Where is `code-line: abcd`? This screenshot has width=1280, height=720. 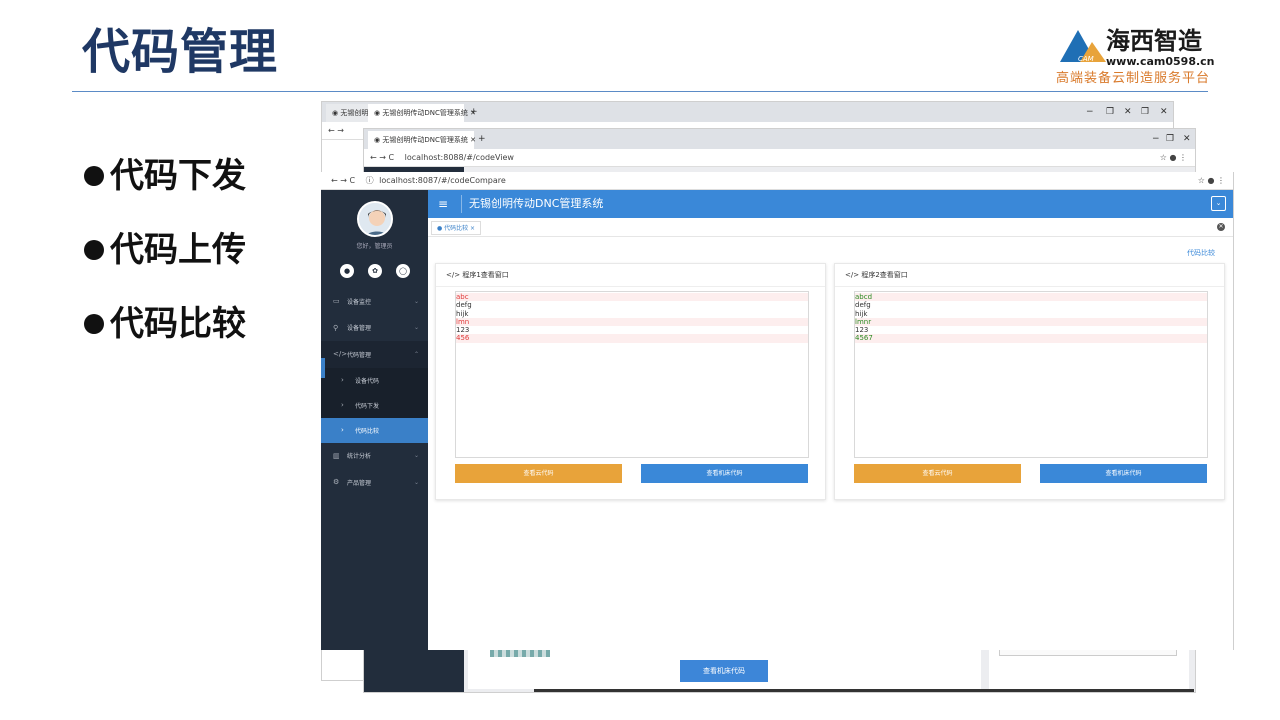 code-line: abcd is located at coordinates (1031, 297).